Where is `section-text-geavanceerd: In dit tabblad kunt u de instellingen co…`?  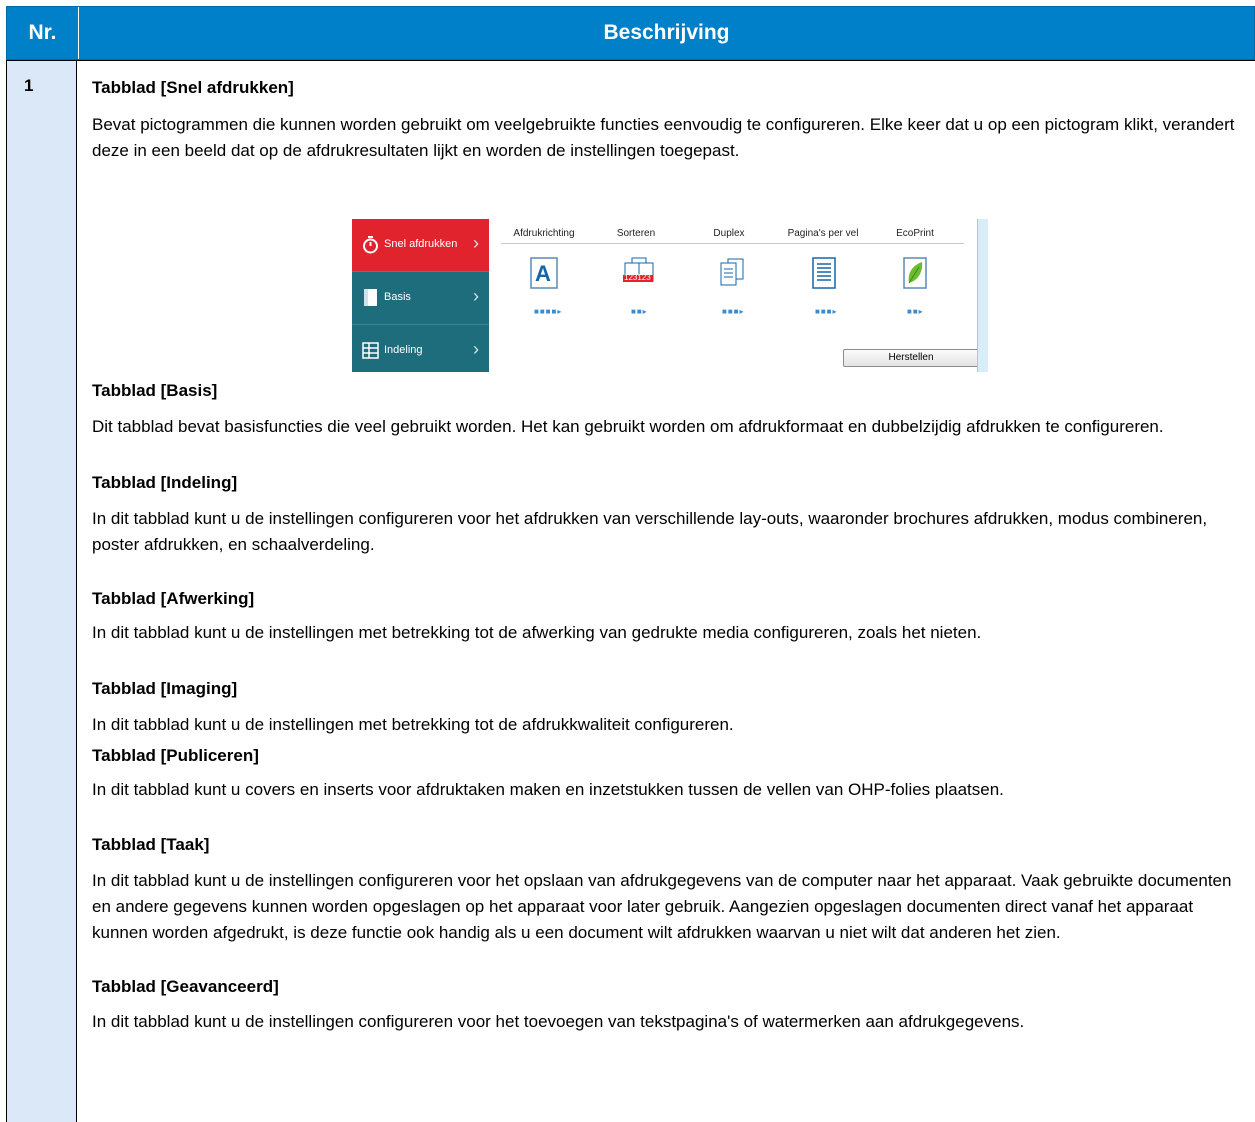
section-text-geavanceerd: In dit tabblad kunt u de instellingen co… is located at coordinates (558, 1021).